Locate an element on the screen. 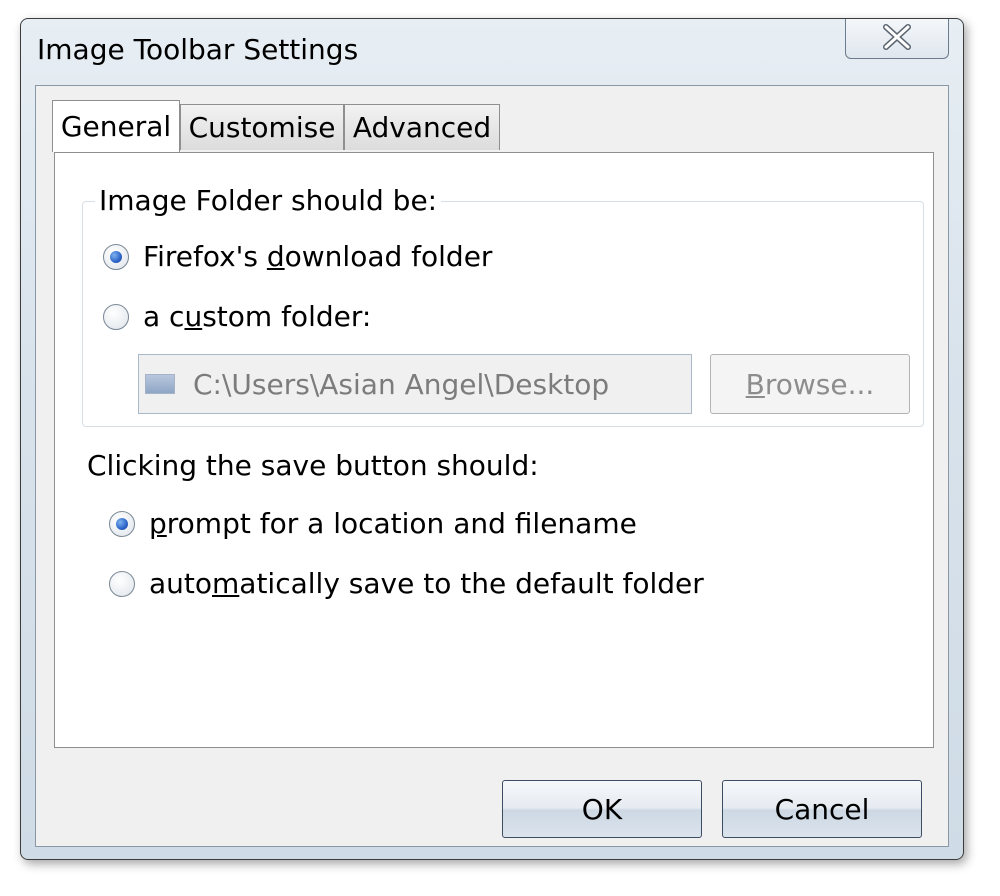 This screenshot has height=896, width=1000. tab-customise: Customise is located at coordinates (262, 127).